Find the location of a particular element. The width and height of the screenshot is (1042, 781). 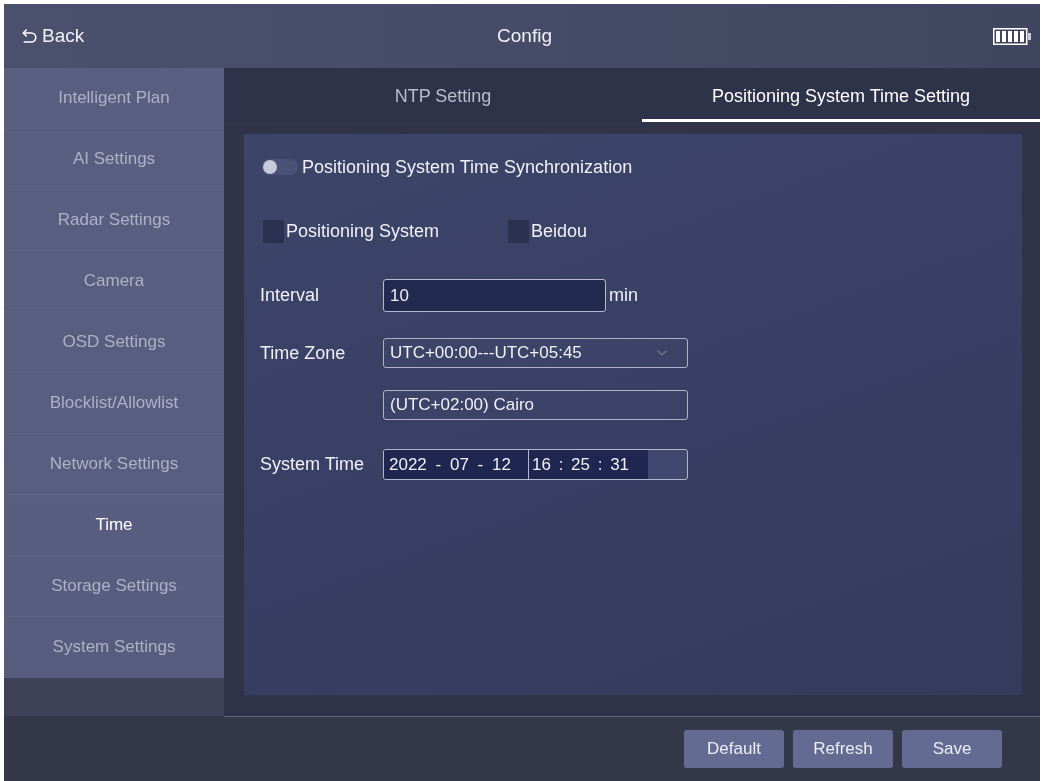

action-button: Save is located at coordinates (952, 749).